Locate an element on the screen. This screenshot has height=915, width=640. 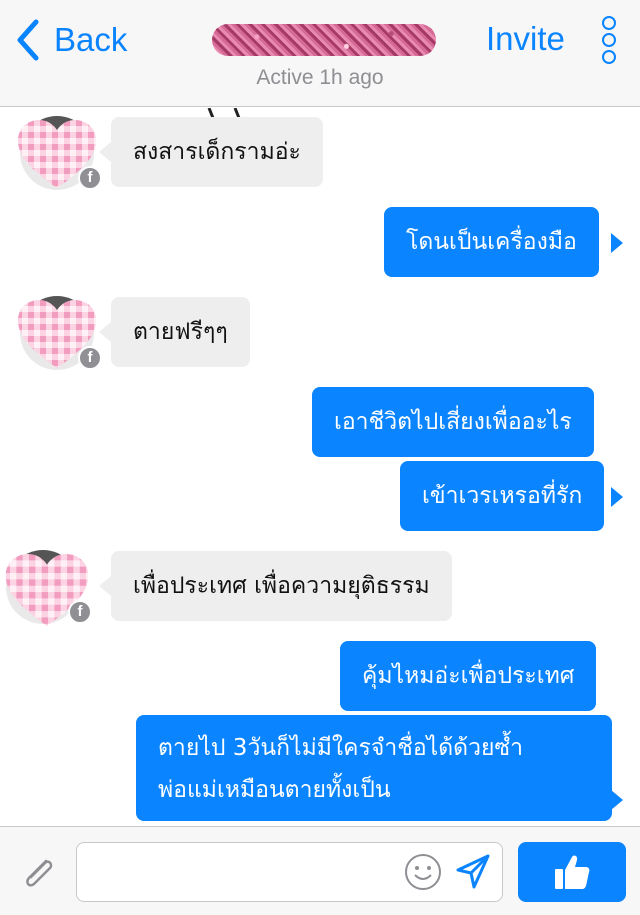
conversation-header: Back Active 1h ago Invite is located at coordinates (320, 53).